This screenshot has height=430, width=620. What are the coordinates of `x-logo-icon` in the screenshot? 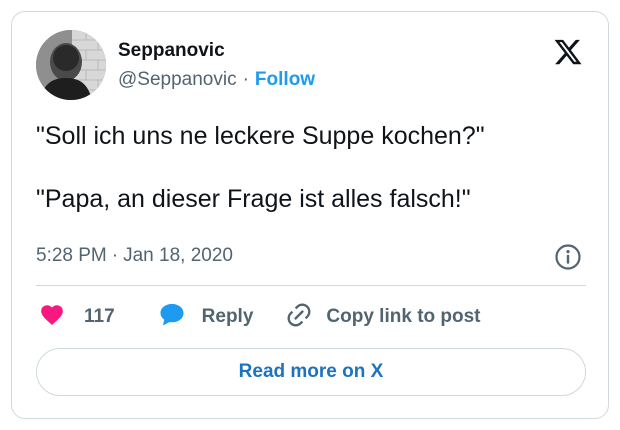 It's located at (568, 52).